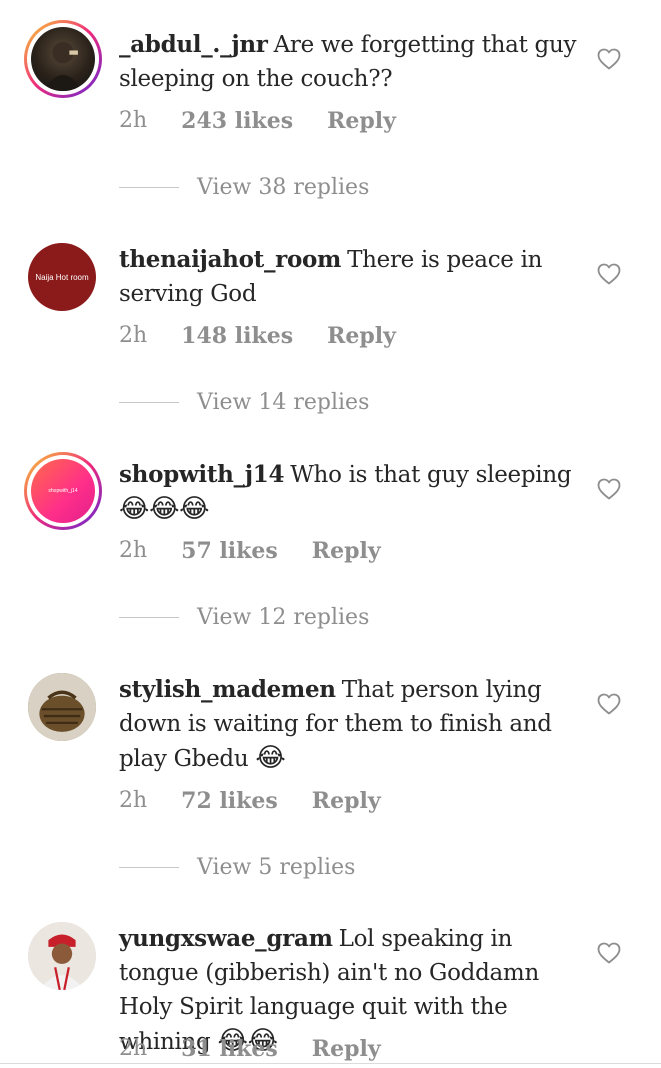 This screenshot has width=661, height=1068. I want to click on avatar-photo: shopwith_j14, so click(63, 491).